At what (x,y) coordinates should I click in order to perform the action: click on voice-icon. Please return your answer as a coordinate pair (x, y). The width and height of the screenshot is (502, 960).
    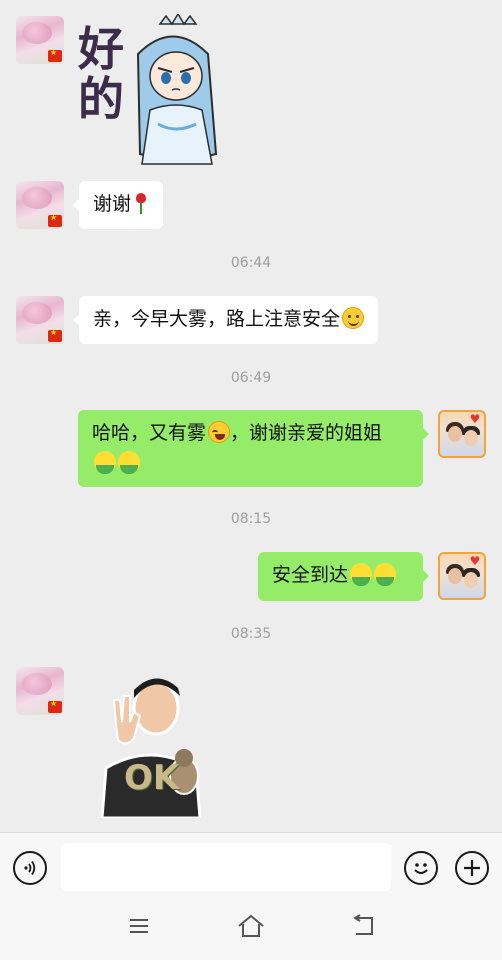
    Looking at the image, I should click on (30, 868).